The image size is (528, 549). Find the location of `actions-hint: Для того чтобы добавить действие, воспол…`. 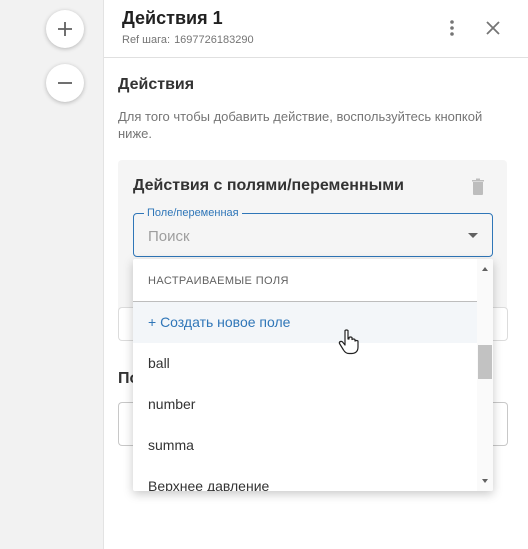

actions-hint: Для того чтобы добавить действие, воспол… is located at coordinates (300, 125).